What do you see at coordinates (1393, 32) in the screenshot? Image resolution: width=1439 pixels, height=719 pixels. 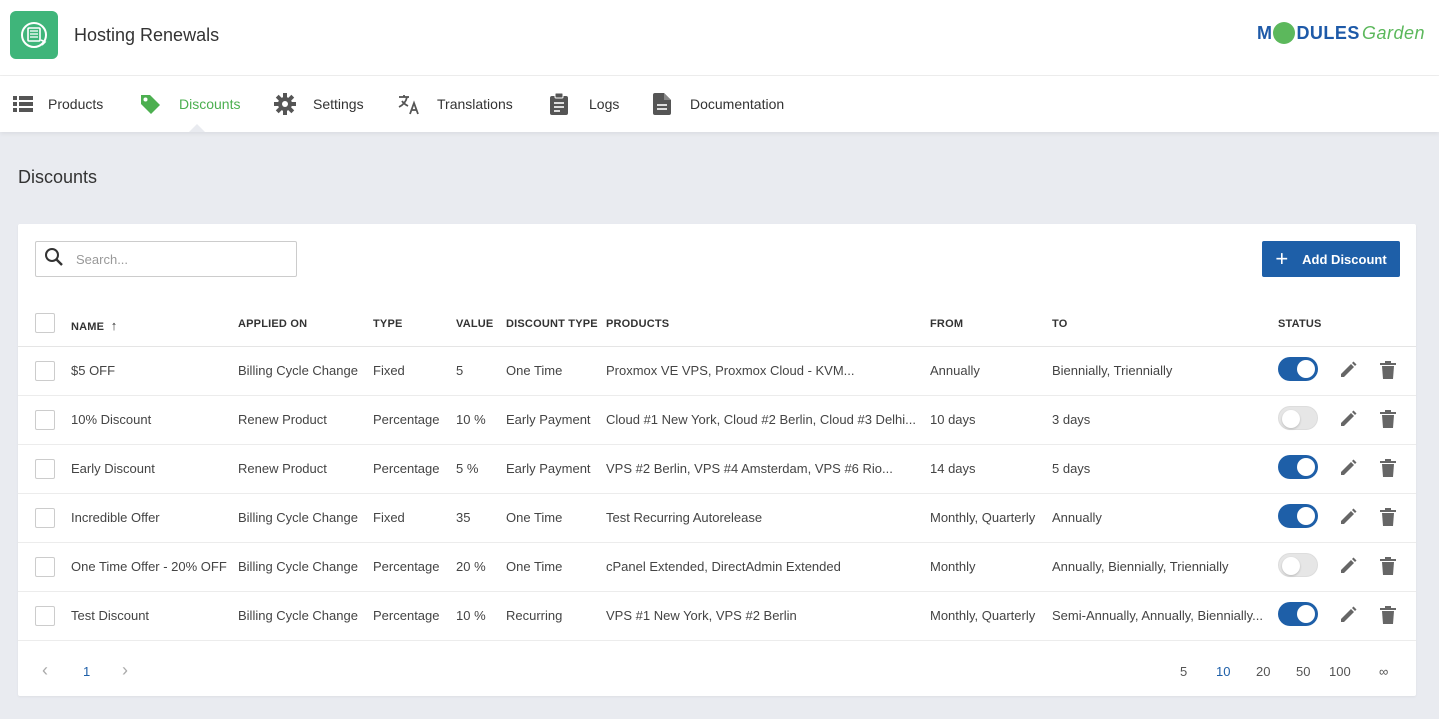 I see `brand-text-c: Garden` at bounding box center [1393, 32].